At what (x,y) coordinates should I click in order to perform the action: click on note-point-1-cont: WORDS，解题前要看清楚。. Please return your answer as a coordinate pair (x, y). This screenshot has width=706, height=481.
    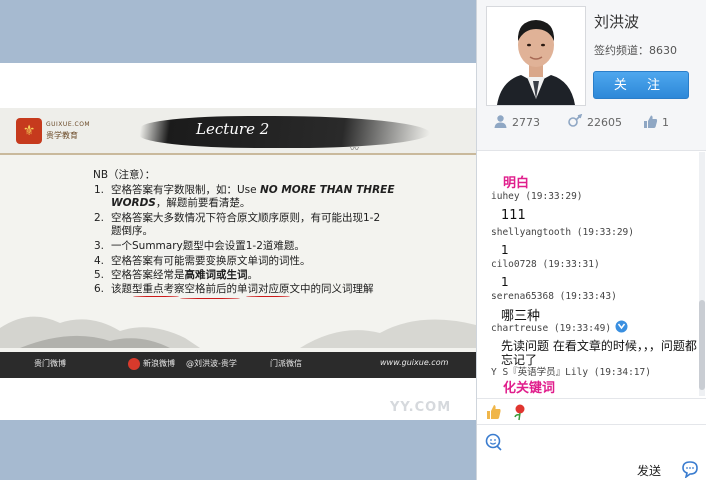
    Looking at the image, I should click on (181, 203).